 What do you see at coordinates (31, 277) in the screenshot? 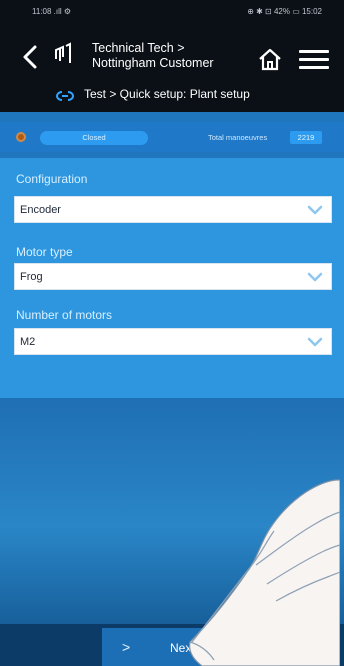
I see `motor-type-value: Frog` at bounding box center [31, 277].